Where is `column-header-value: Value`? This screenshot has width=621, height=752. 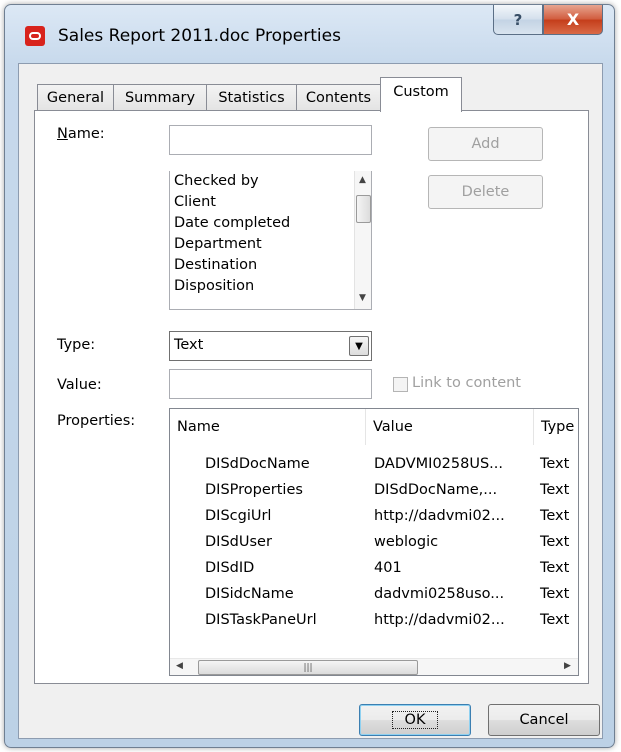
column-header-value: Value is located at coordinates (450, 427).